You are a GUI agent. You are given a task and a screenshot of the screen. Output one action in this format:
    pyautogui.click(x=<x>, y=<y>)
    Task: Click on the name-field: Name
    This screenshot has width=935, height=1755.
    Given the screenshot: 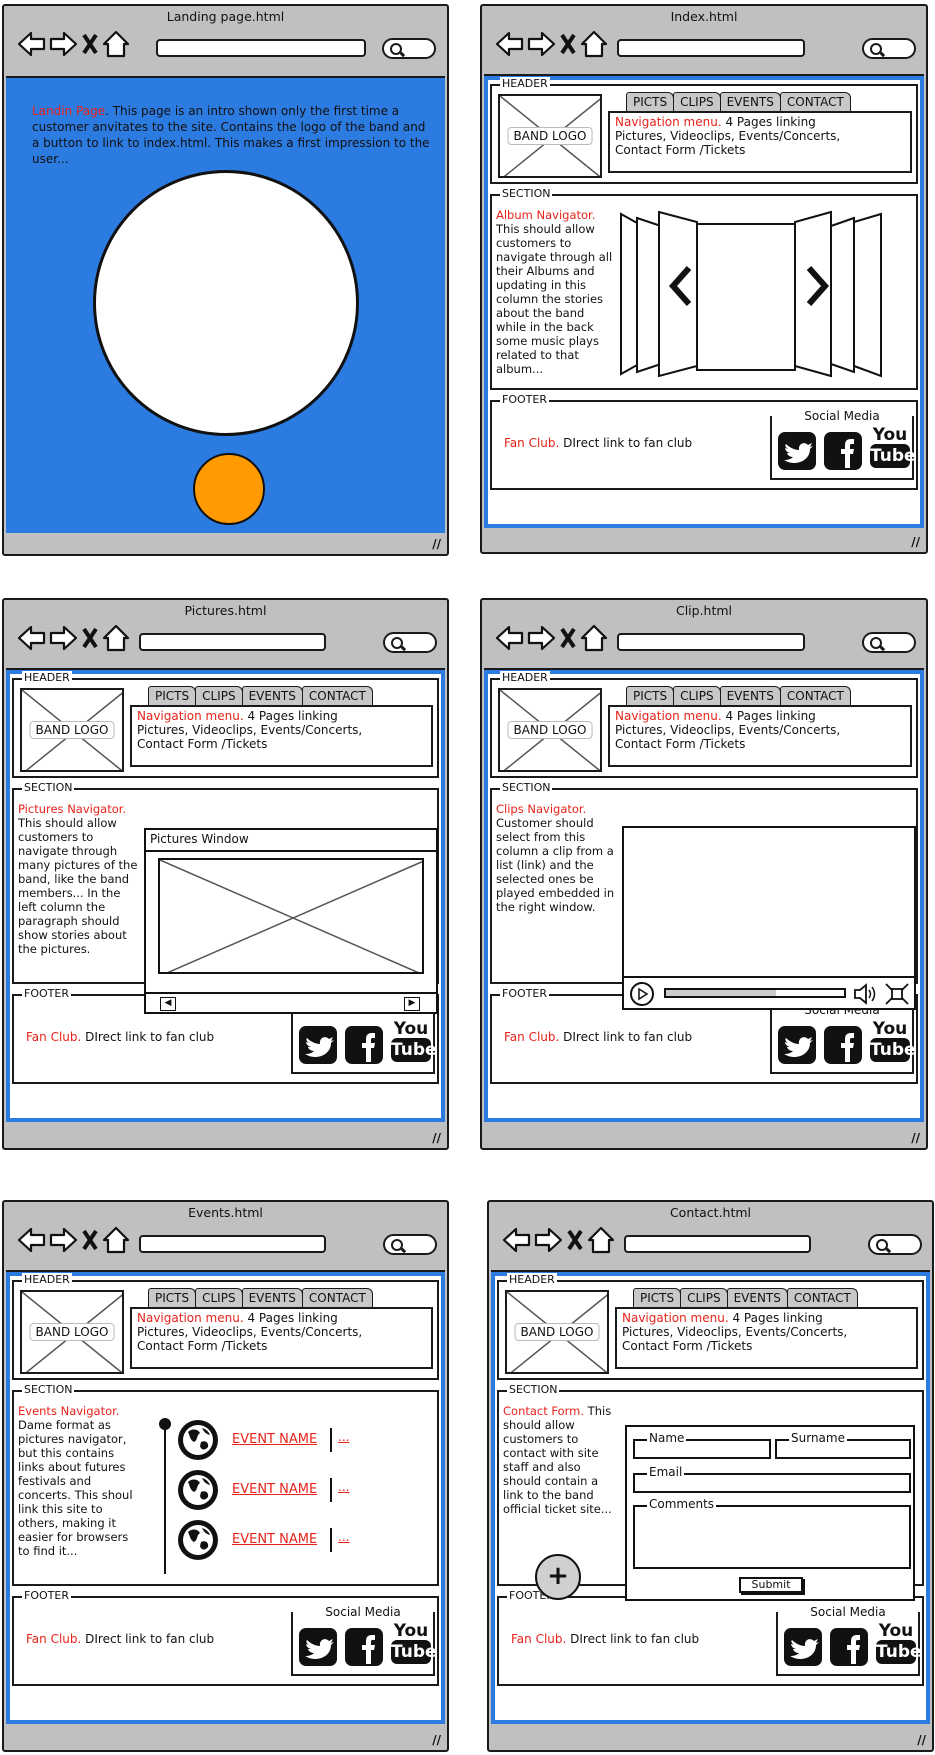 What is the action you would take?
    pyautogui.click(x=702, y=1445)
    